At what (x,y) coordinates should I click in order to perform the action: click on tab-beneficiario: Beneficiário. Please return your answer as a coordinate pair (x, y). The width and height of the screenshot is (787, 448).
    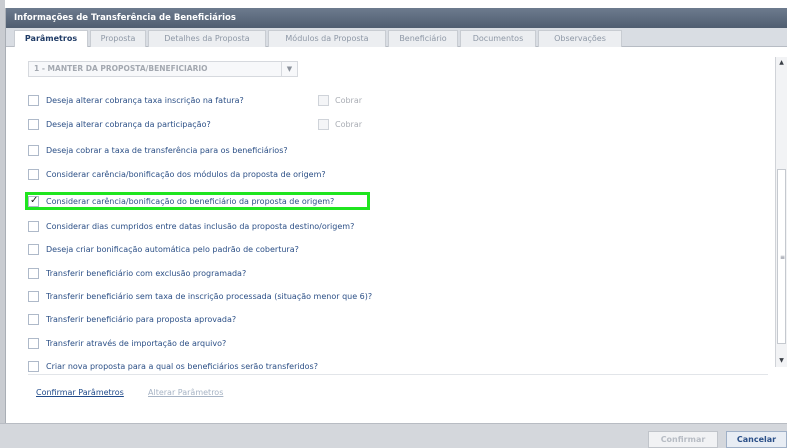
    Looking at the image, I should click on (423, 38).